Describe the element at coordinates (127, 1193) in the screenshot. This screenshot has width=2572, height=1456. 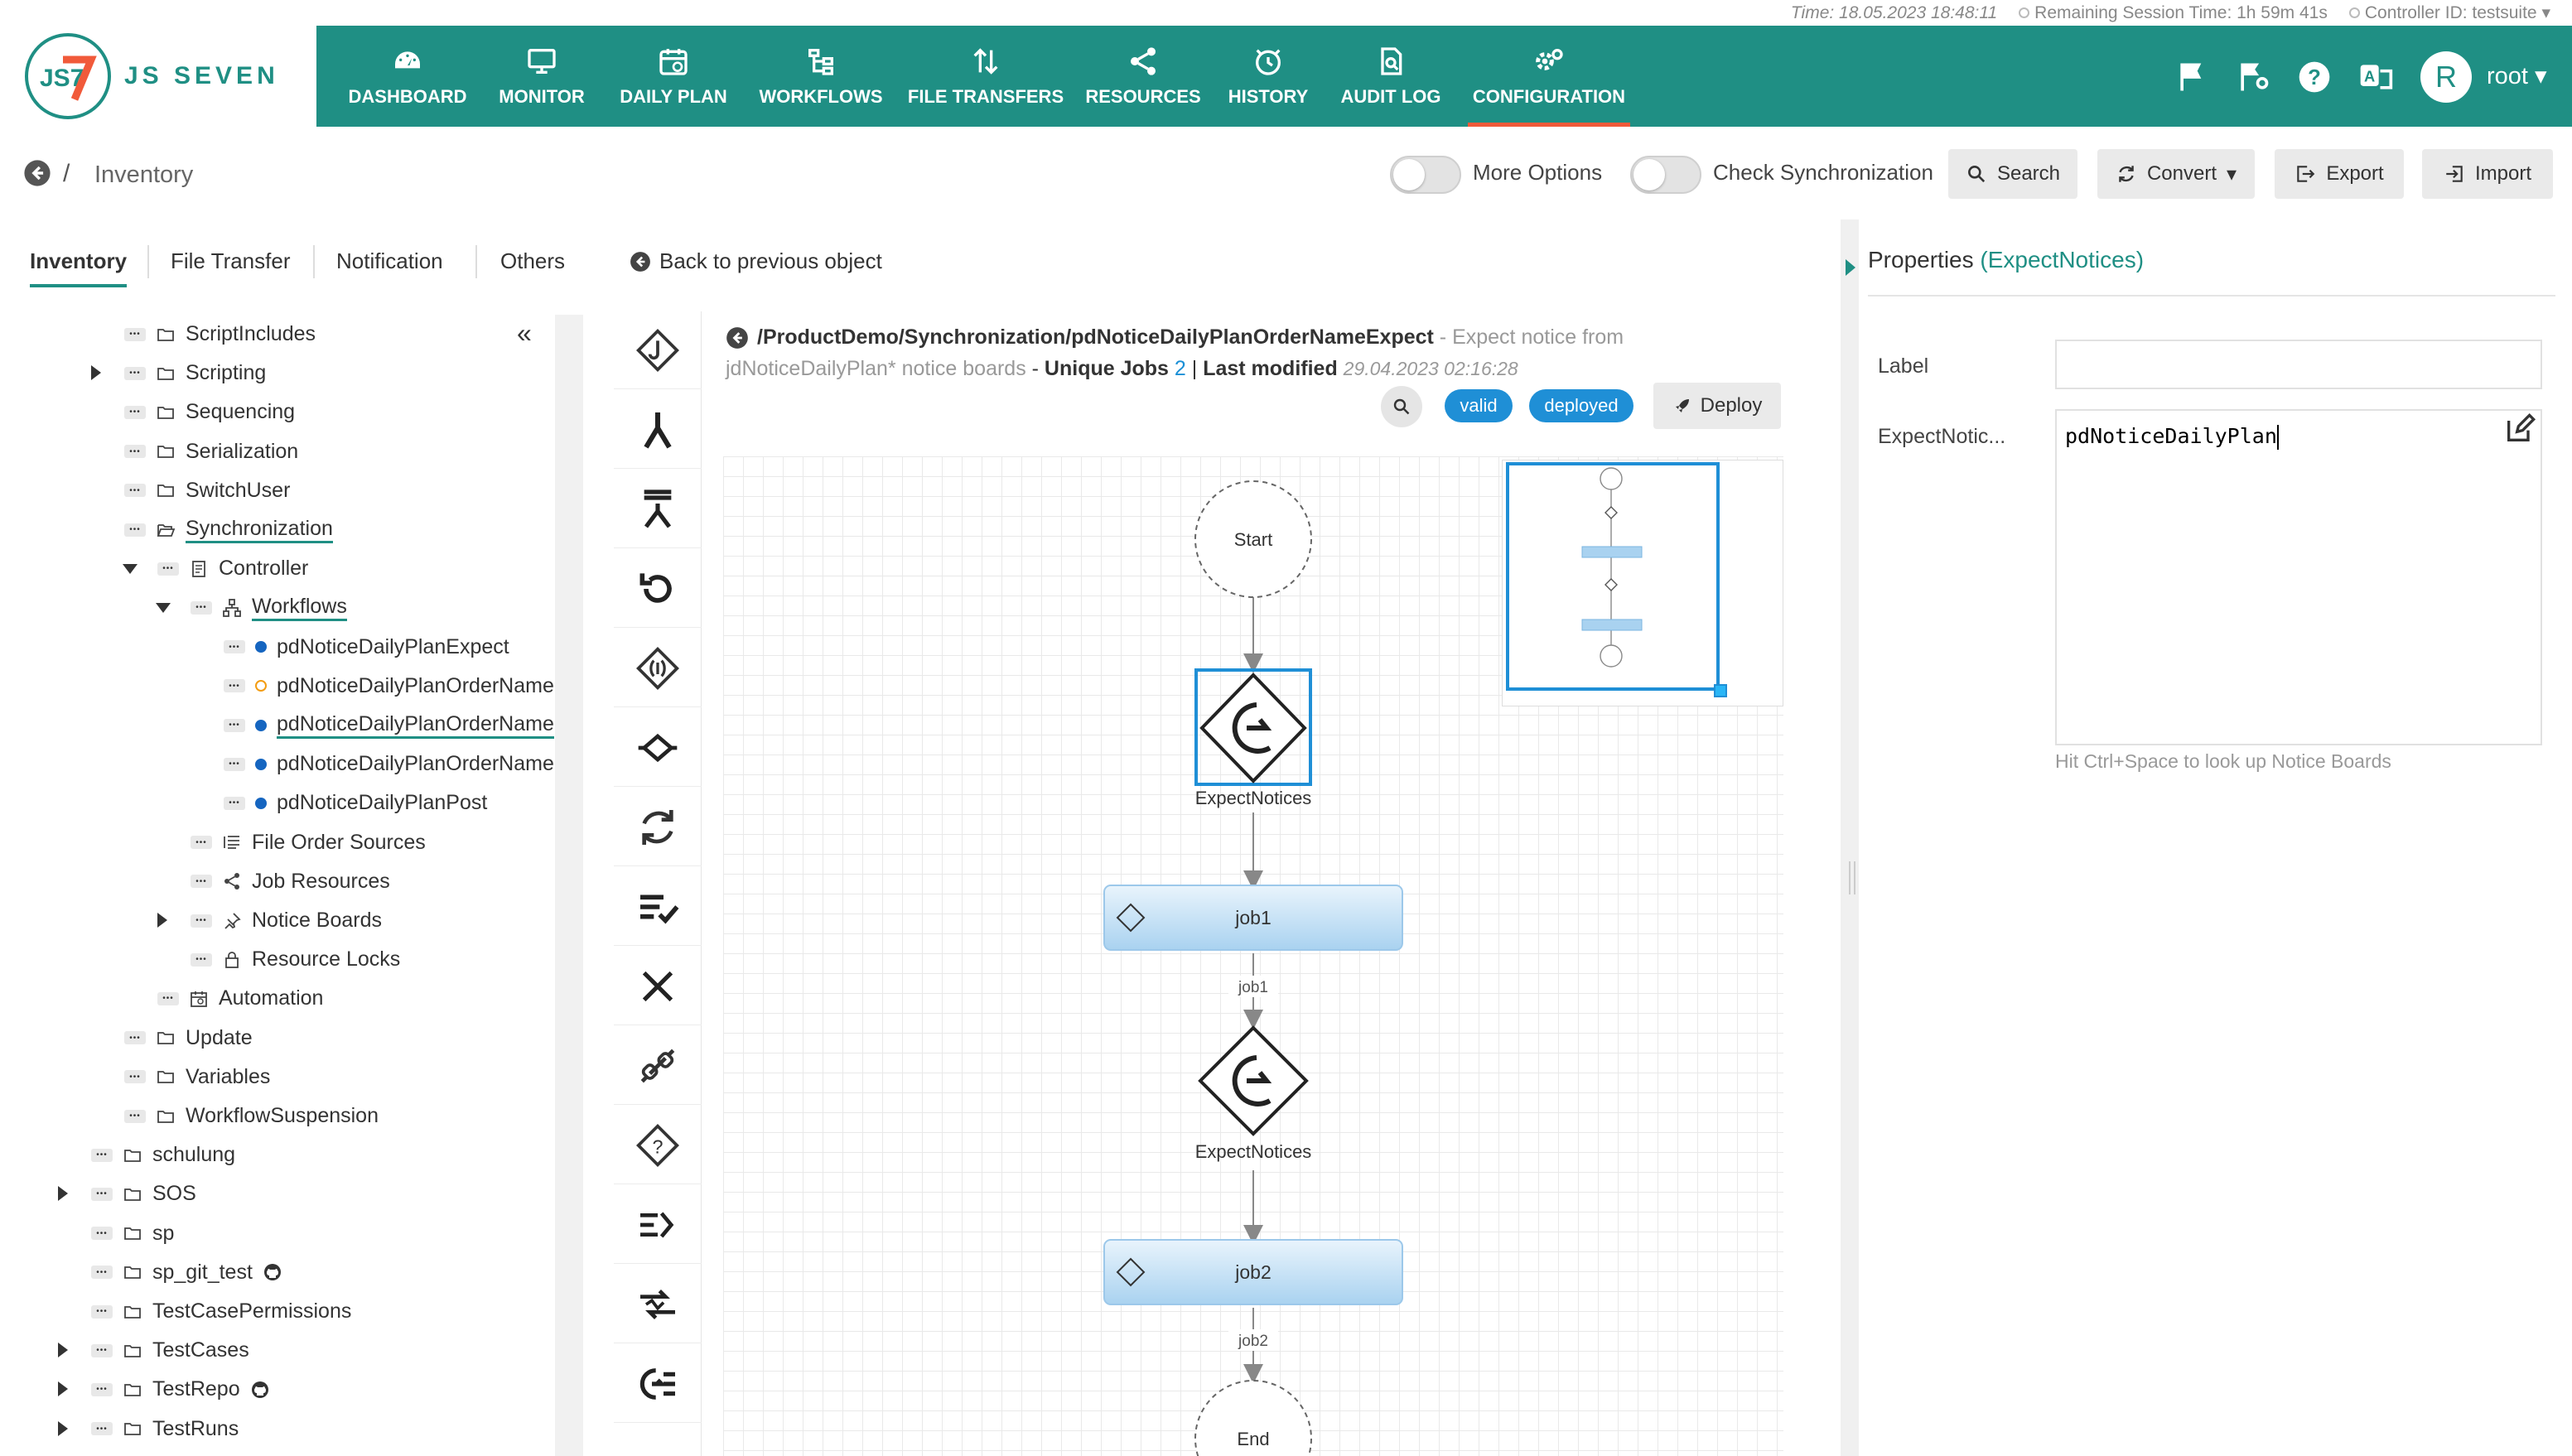
I see `tree-item: SOS` at that location.